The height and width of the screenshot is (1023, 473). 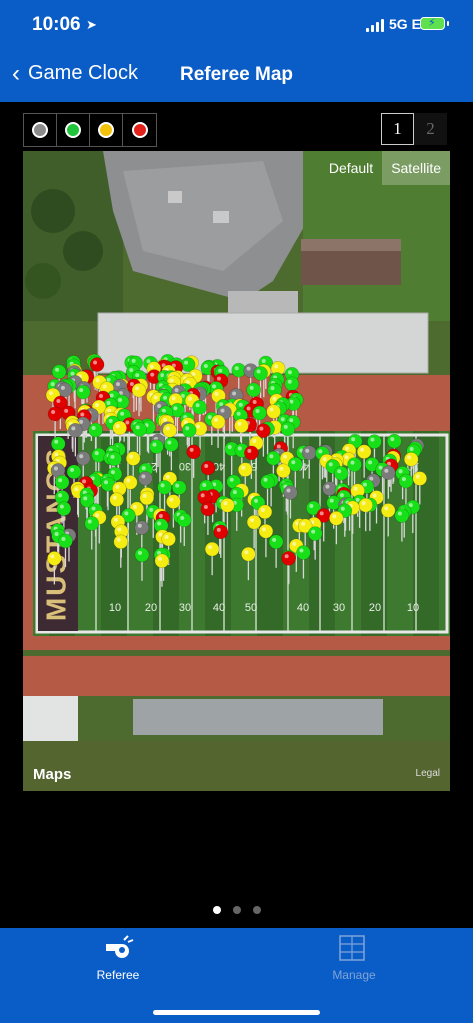 I want to click on filter-gray-button, so click(x=40, y=130).